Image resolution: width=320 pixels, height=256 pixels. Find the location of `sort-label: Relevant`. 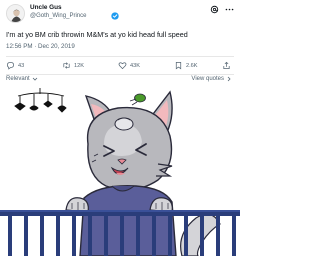

sort-label: Relevant is located at coordinates (18, 79).